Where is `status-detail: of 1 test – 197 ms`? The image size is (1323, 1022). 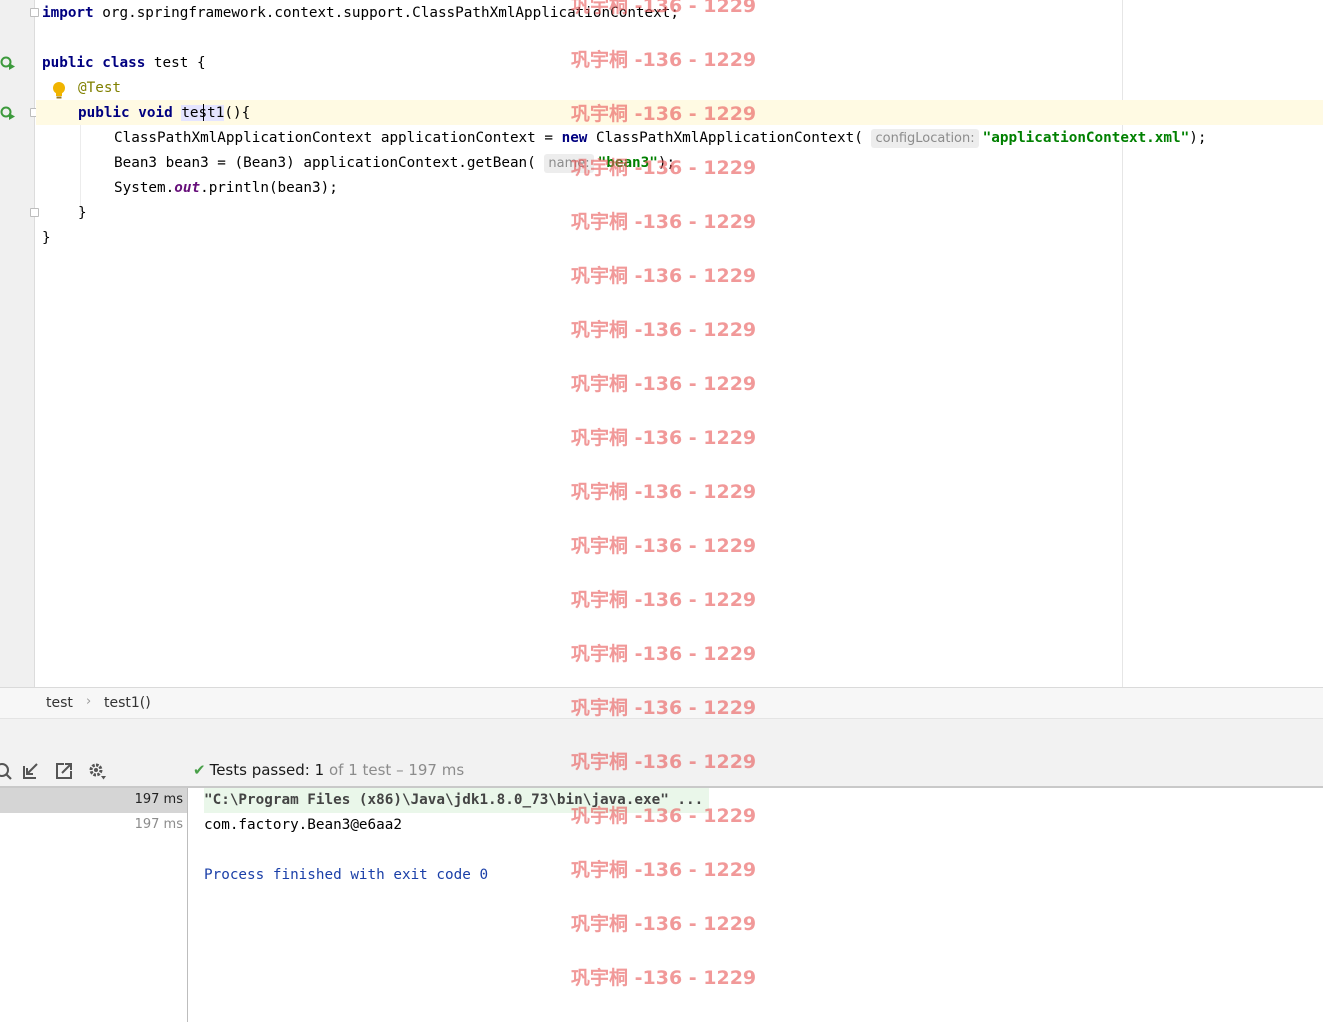
status-detail: of 1 test – 197 ms is located at coordinates (396, 770).